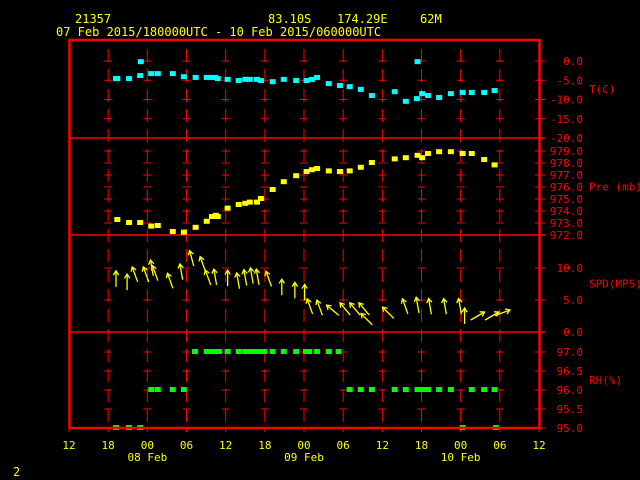 Image resolution: width=640 pixels, height=480 pixels. Describe the element at coordinates (304, 457) in the screenshot. I see `date-label: 09 Feb` at that location.